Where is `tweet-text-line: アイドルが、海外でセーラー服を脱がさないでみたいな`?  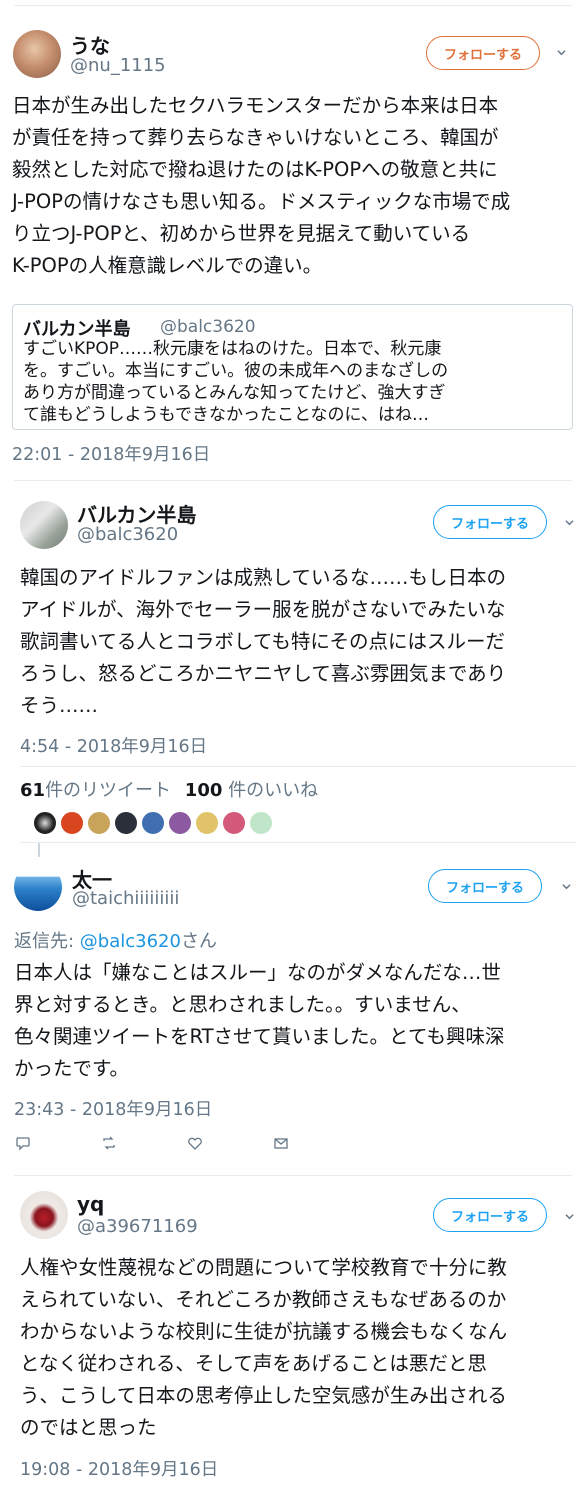
tweet-text-line: アイドルが、海外でセーラー服を脱がさないでみたいな is located at coordinates (263, 609).